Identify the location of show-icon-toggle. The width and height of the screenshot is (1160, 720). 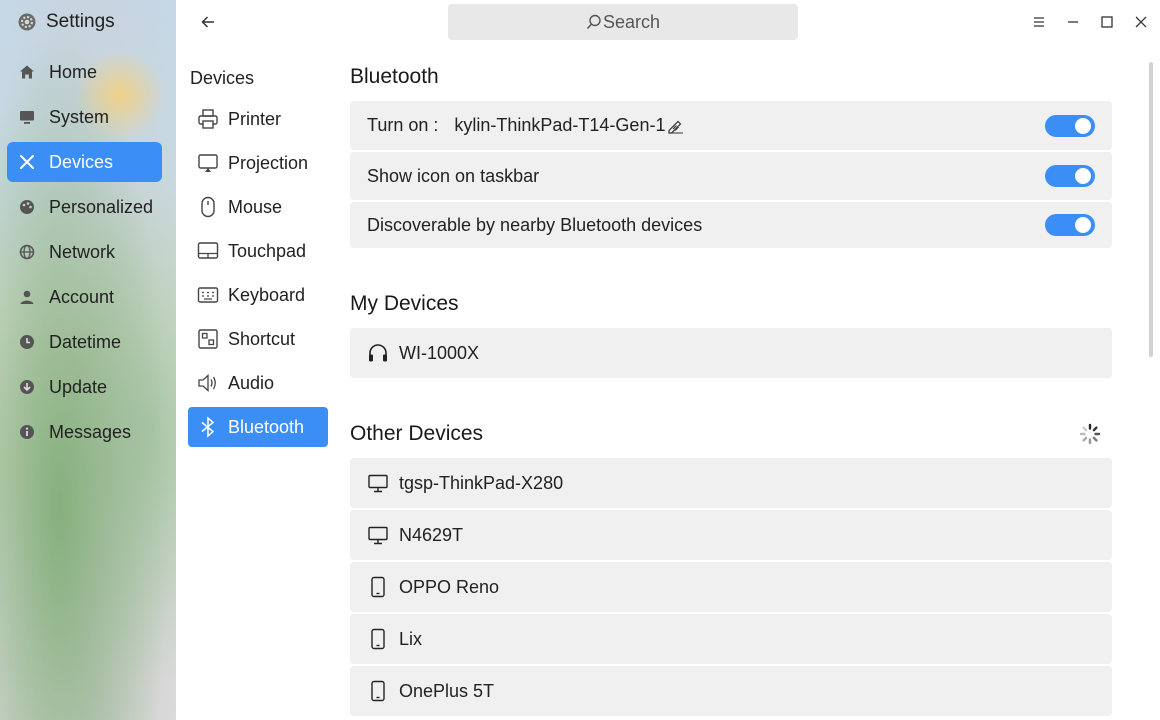
(1070, 176).